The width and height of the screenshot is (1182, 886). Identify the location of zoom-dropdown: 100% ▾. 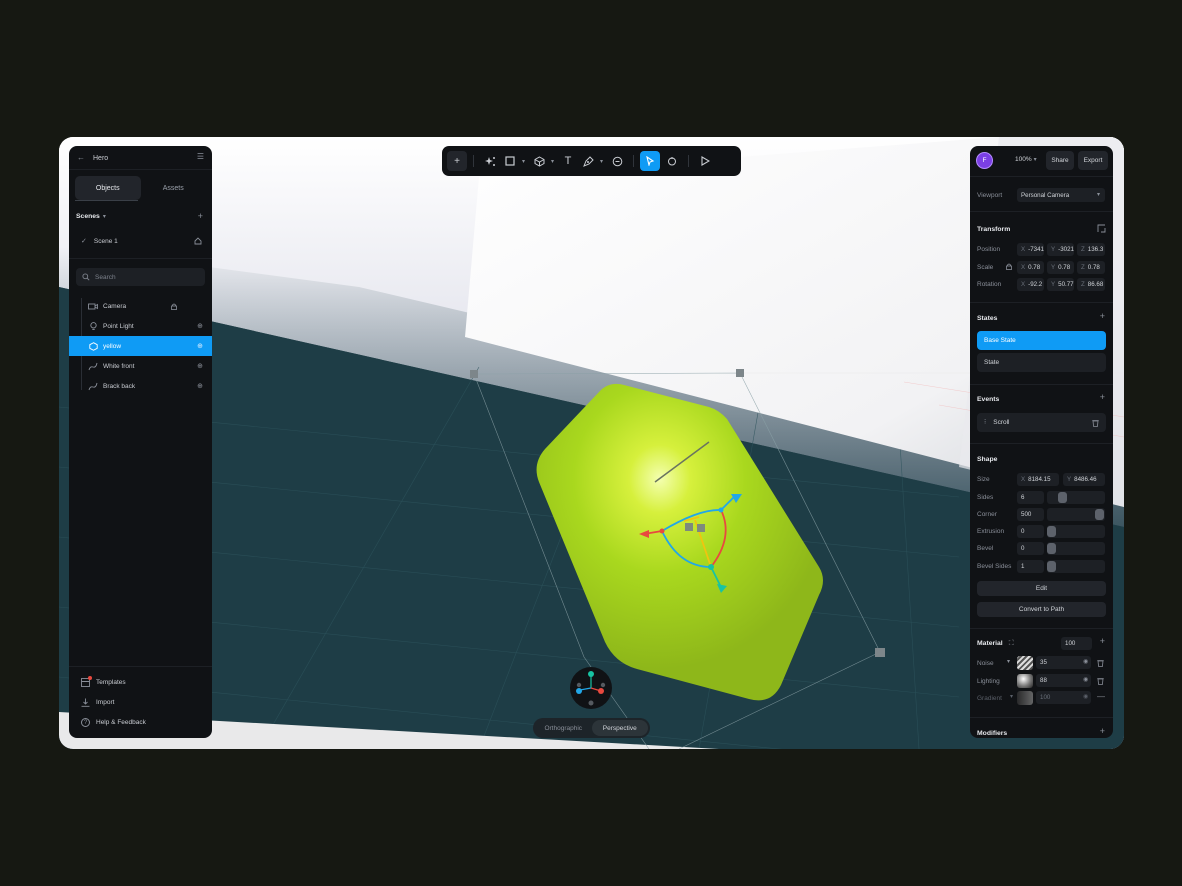
(1026, 159).